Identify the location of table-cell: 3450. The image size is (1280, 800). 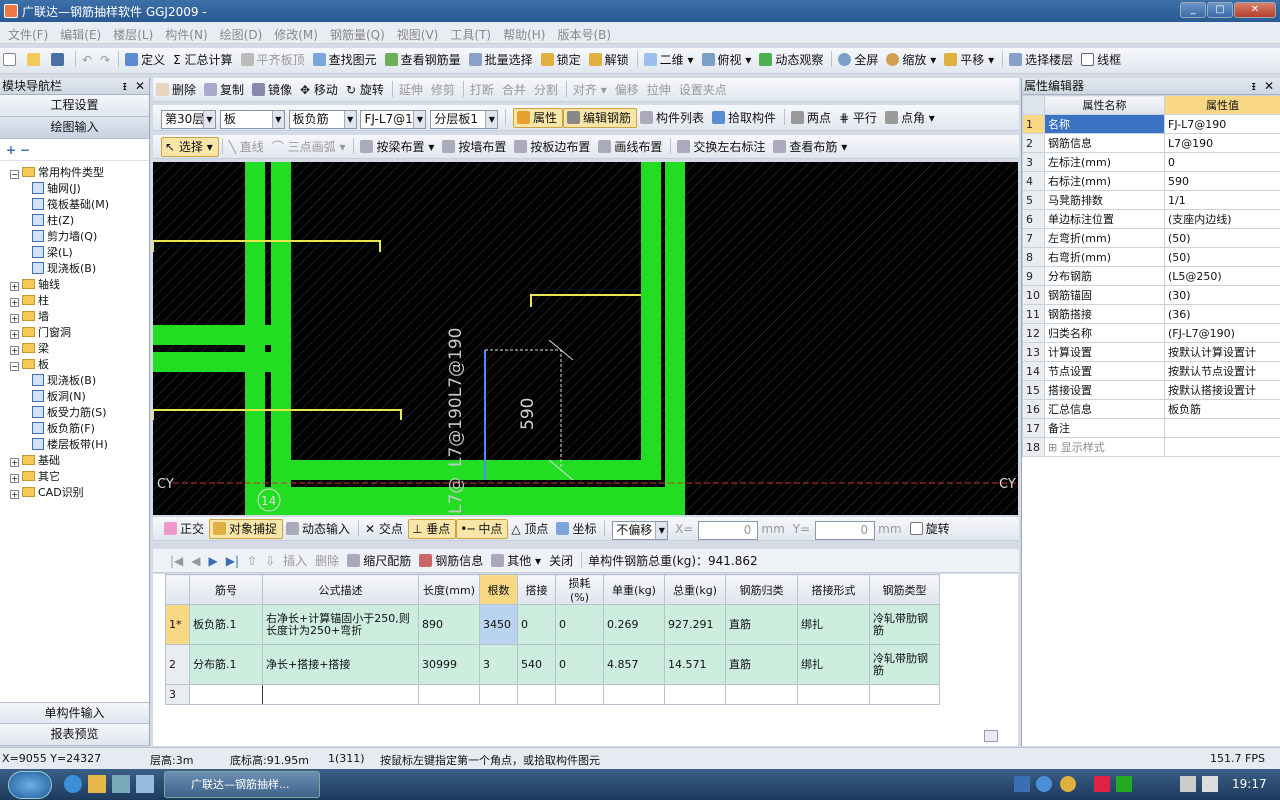
(498, 624).